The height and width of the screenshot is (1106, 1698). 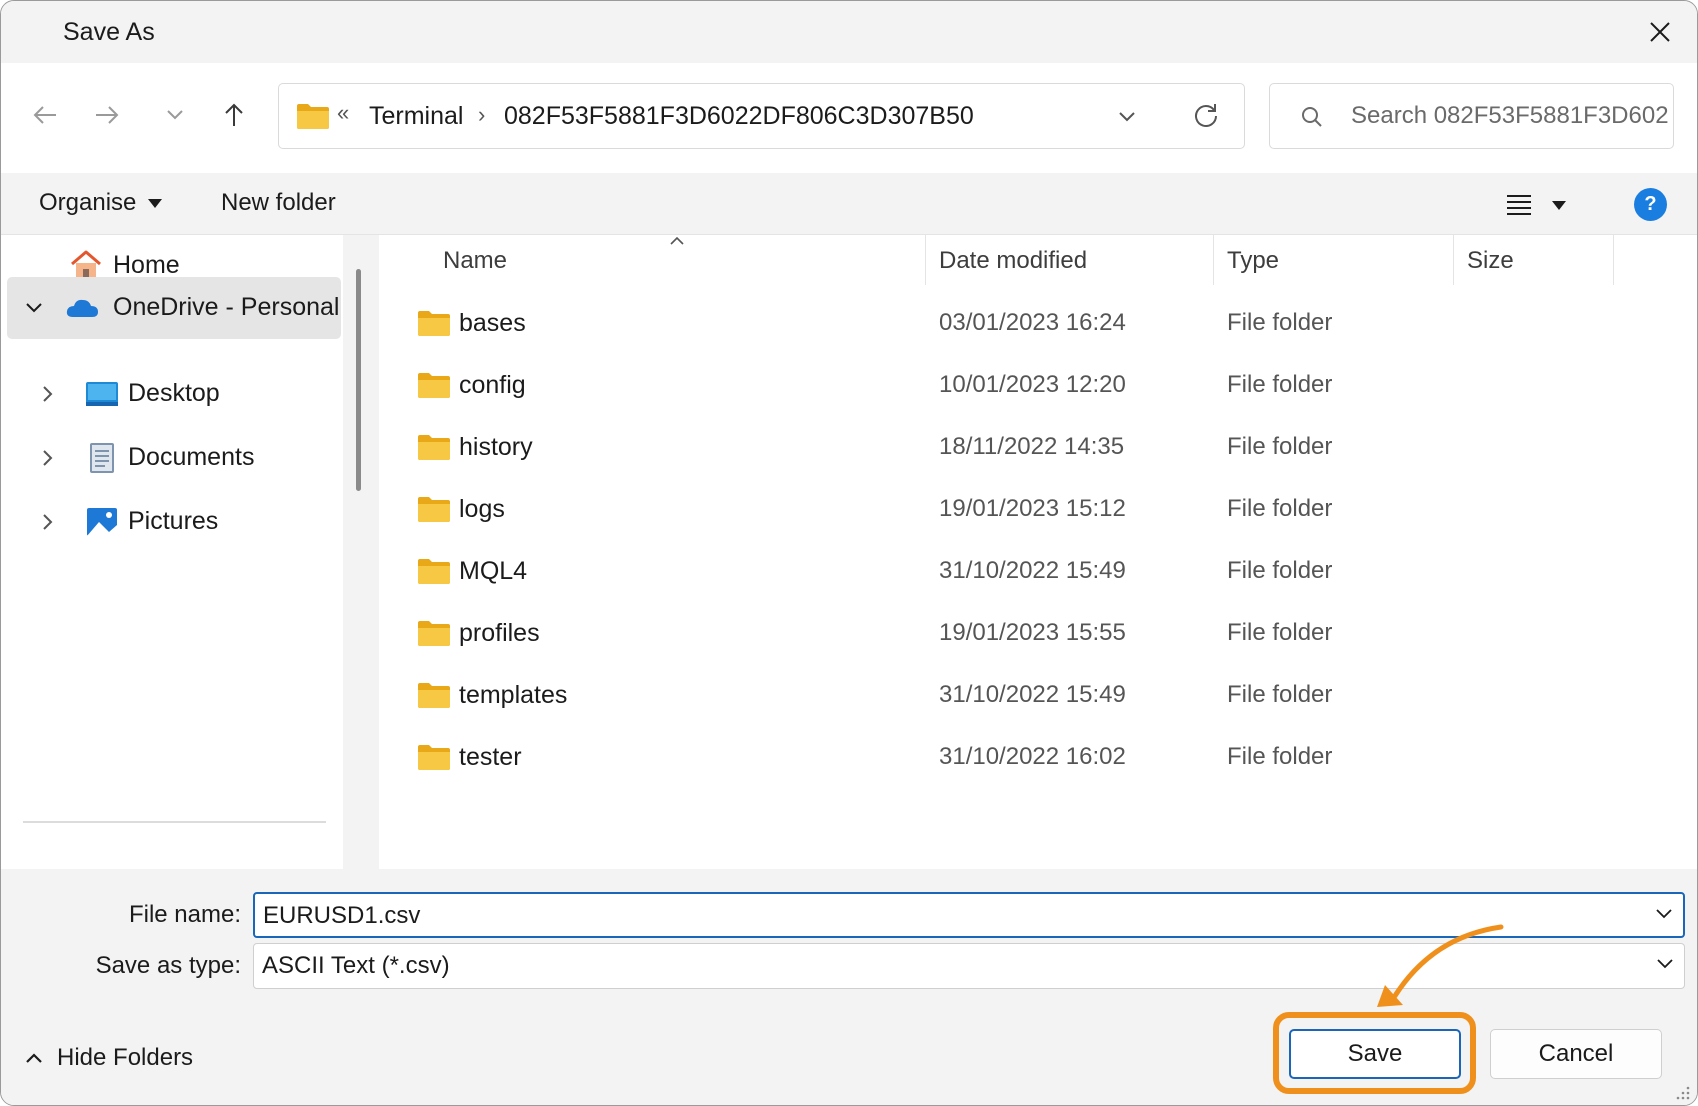 What do you see at coordinates (1032, 384) in the screenshot?
I see `file-date: 10/01/2023 12:20` at bounding box center [1032, 384].